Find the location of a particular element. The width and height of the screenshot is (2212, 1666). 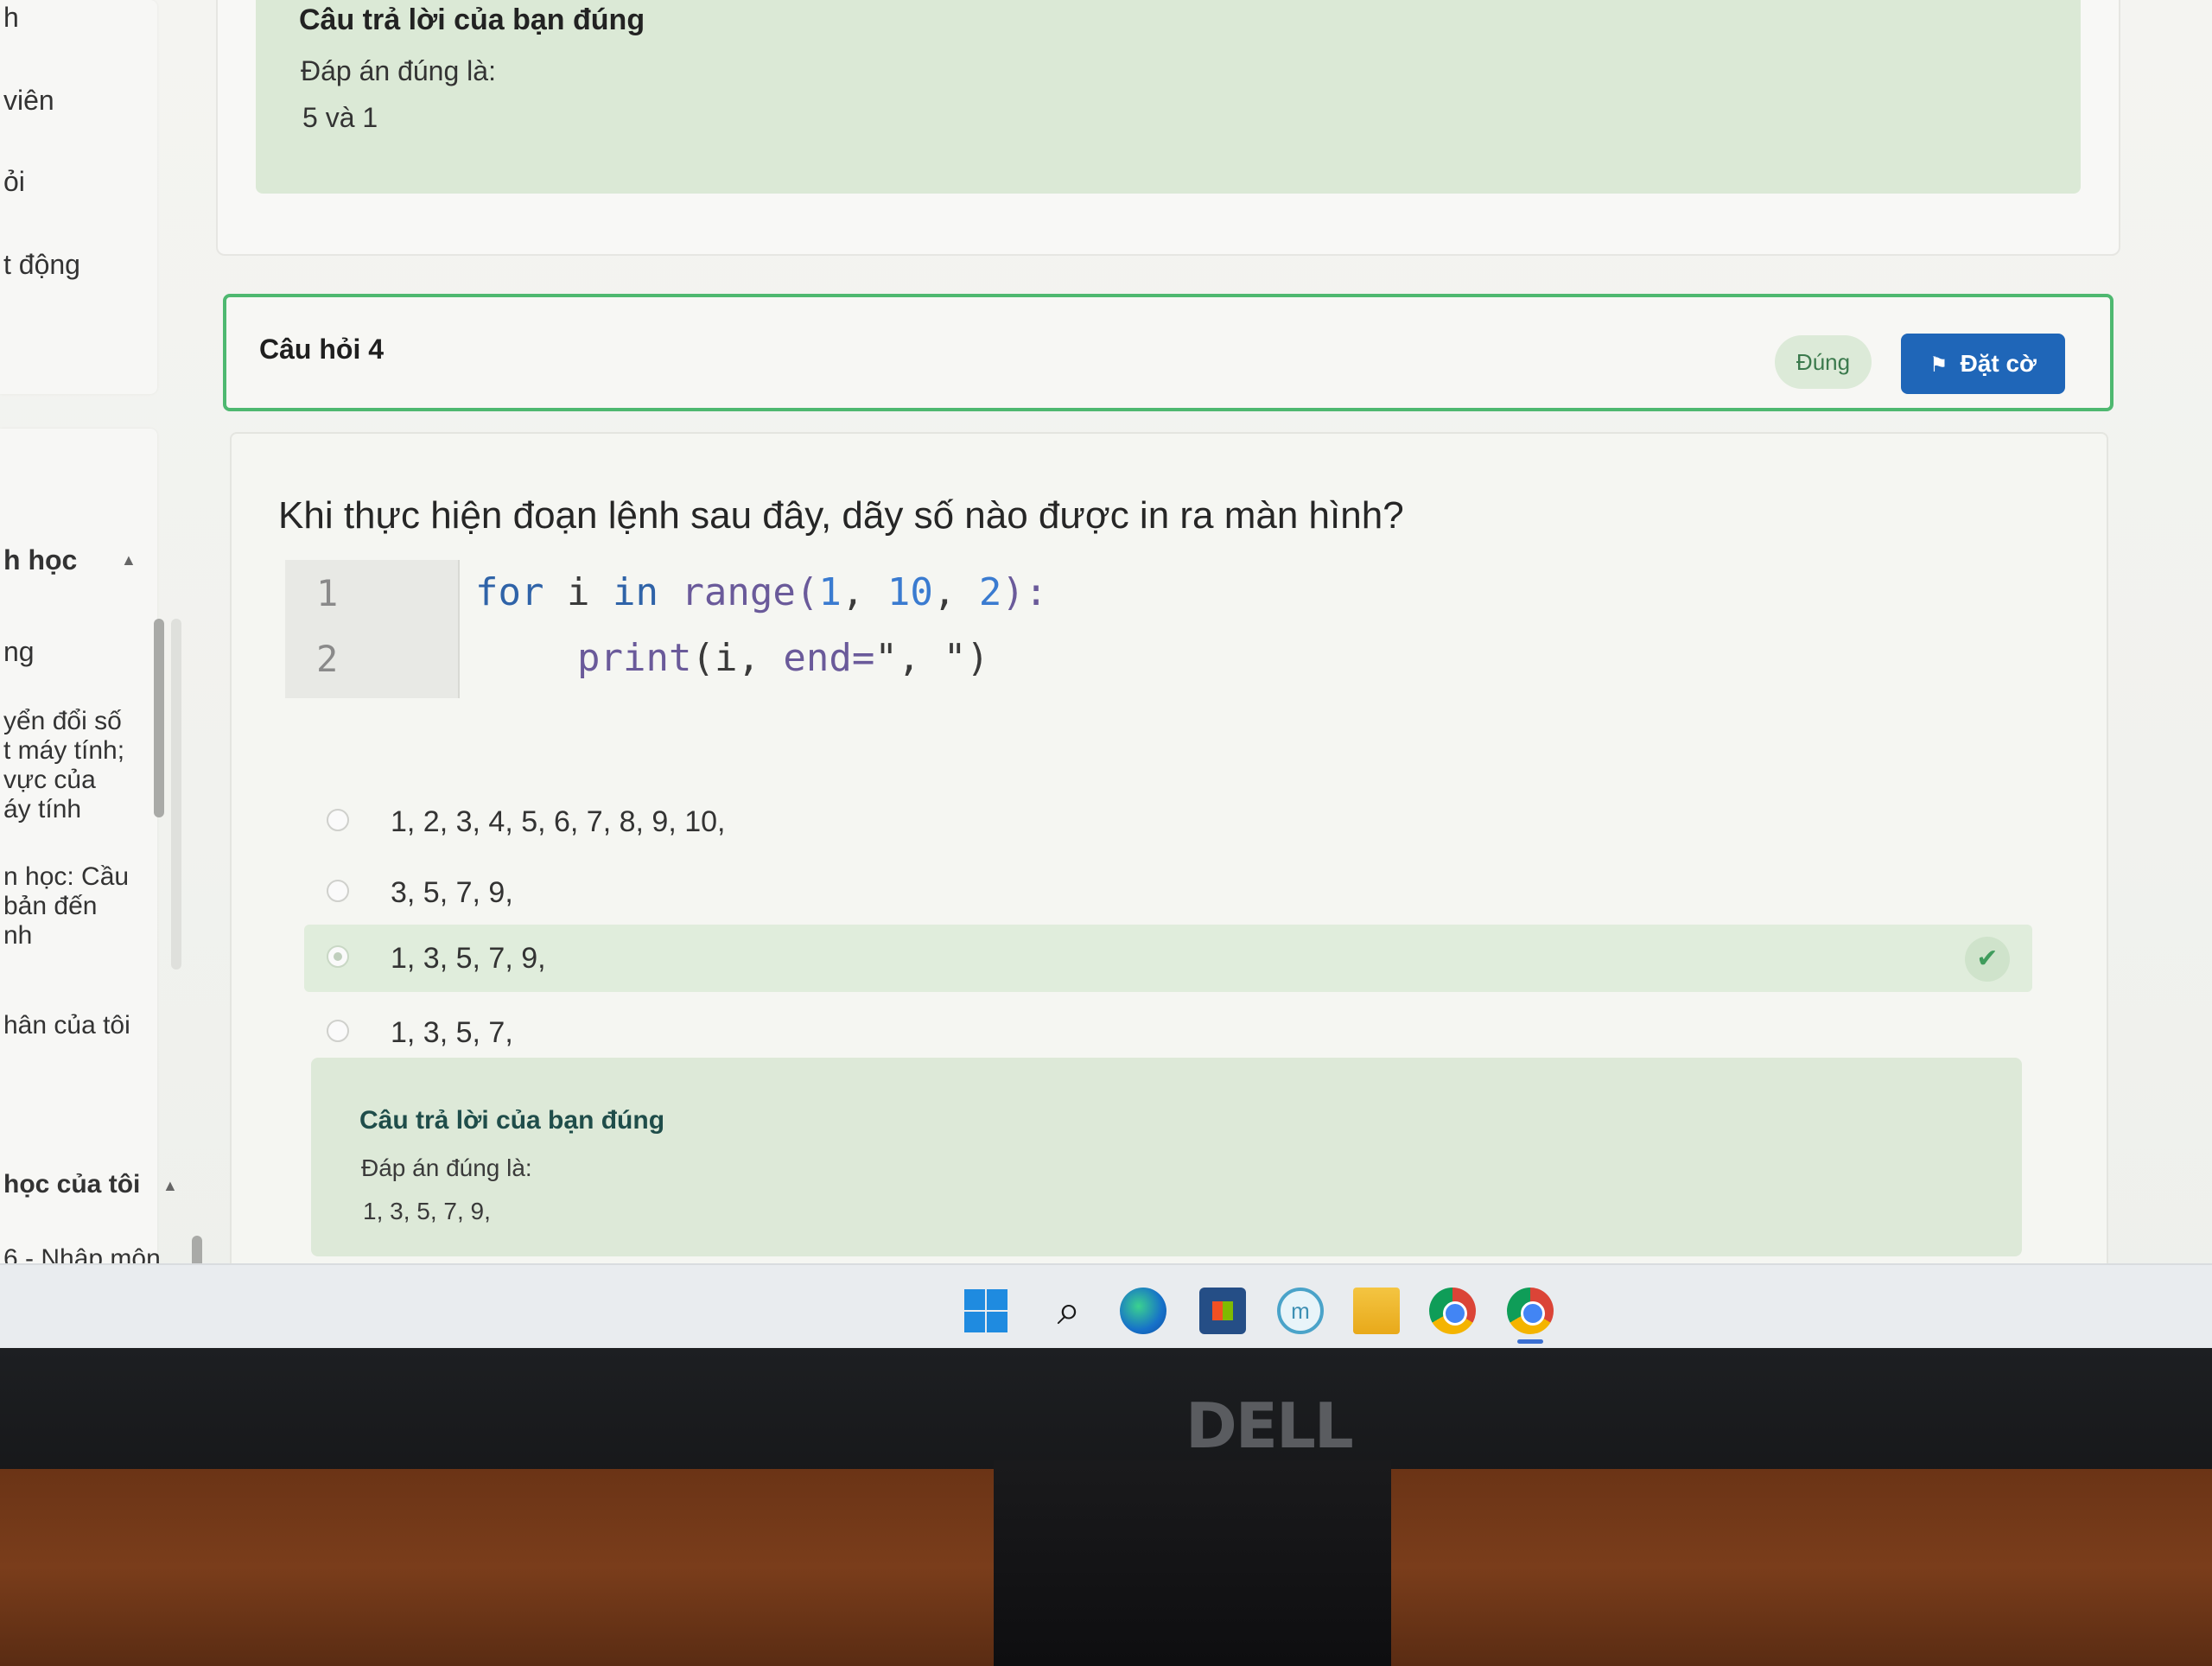

question-number: Câu hỏi 4 is located at coordinates (322, 350).